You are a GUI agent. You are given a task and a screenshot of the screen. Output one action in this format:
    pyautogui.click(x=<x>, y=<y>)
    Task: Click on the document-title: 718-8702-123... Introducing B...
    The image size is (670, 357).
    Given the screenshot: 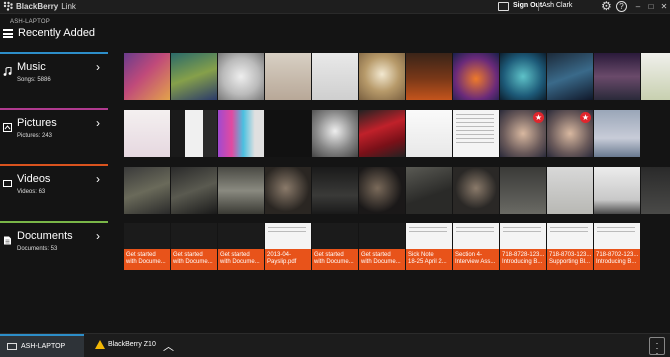 What is the action you would take?
    pyautogui.click(x=617, y=258)
    